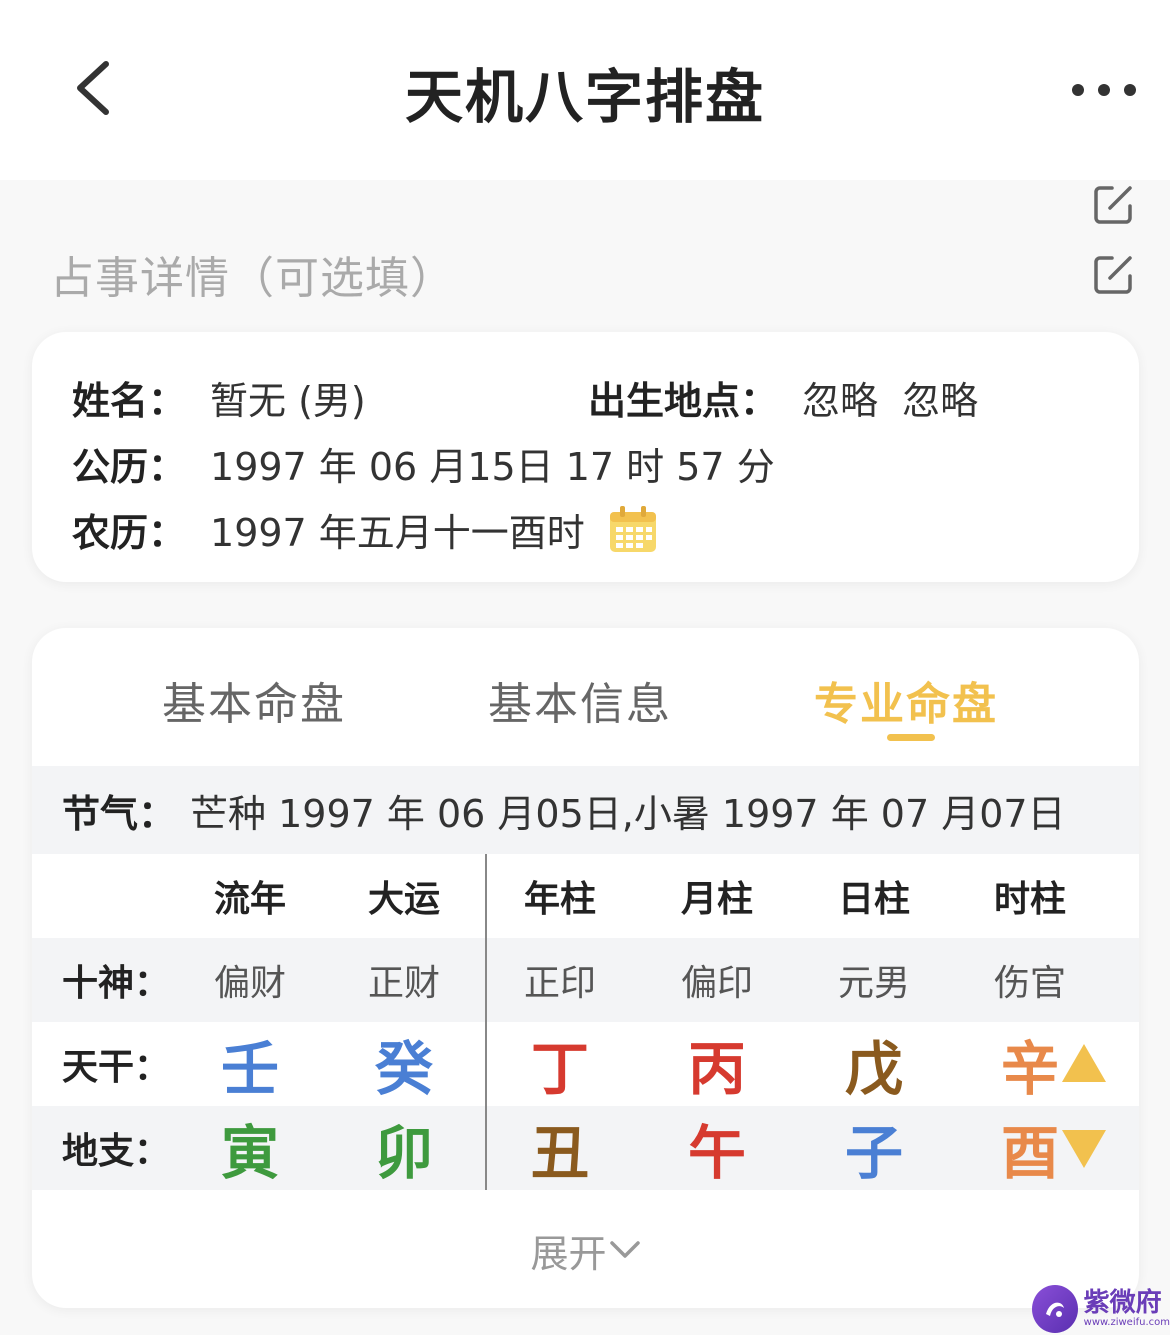 The width and height of the screenshot is (1170, 1335). What do you see at coordinates (716, 1153) in the screenshot?
I see `dizhi-cell: 午` at bounding box center [716, 1153].